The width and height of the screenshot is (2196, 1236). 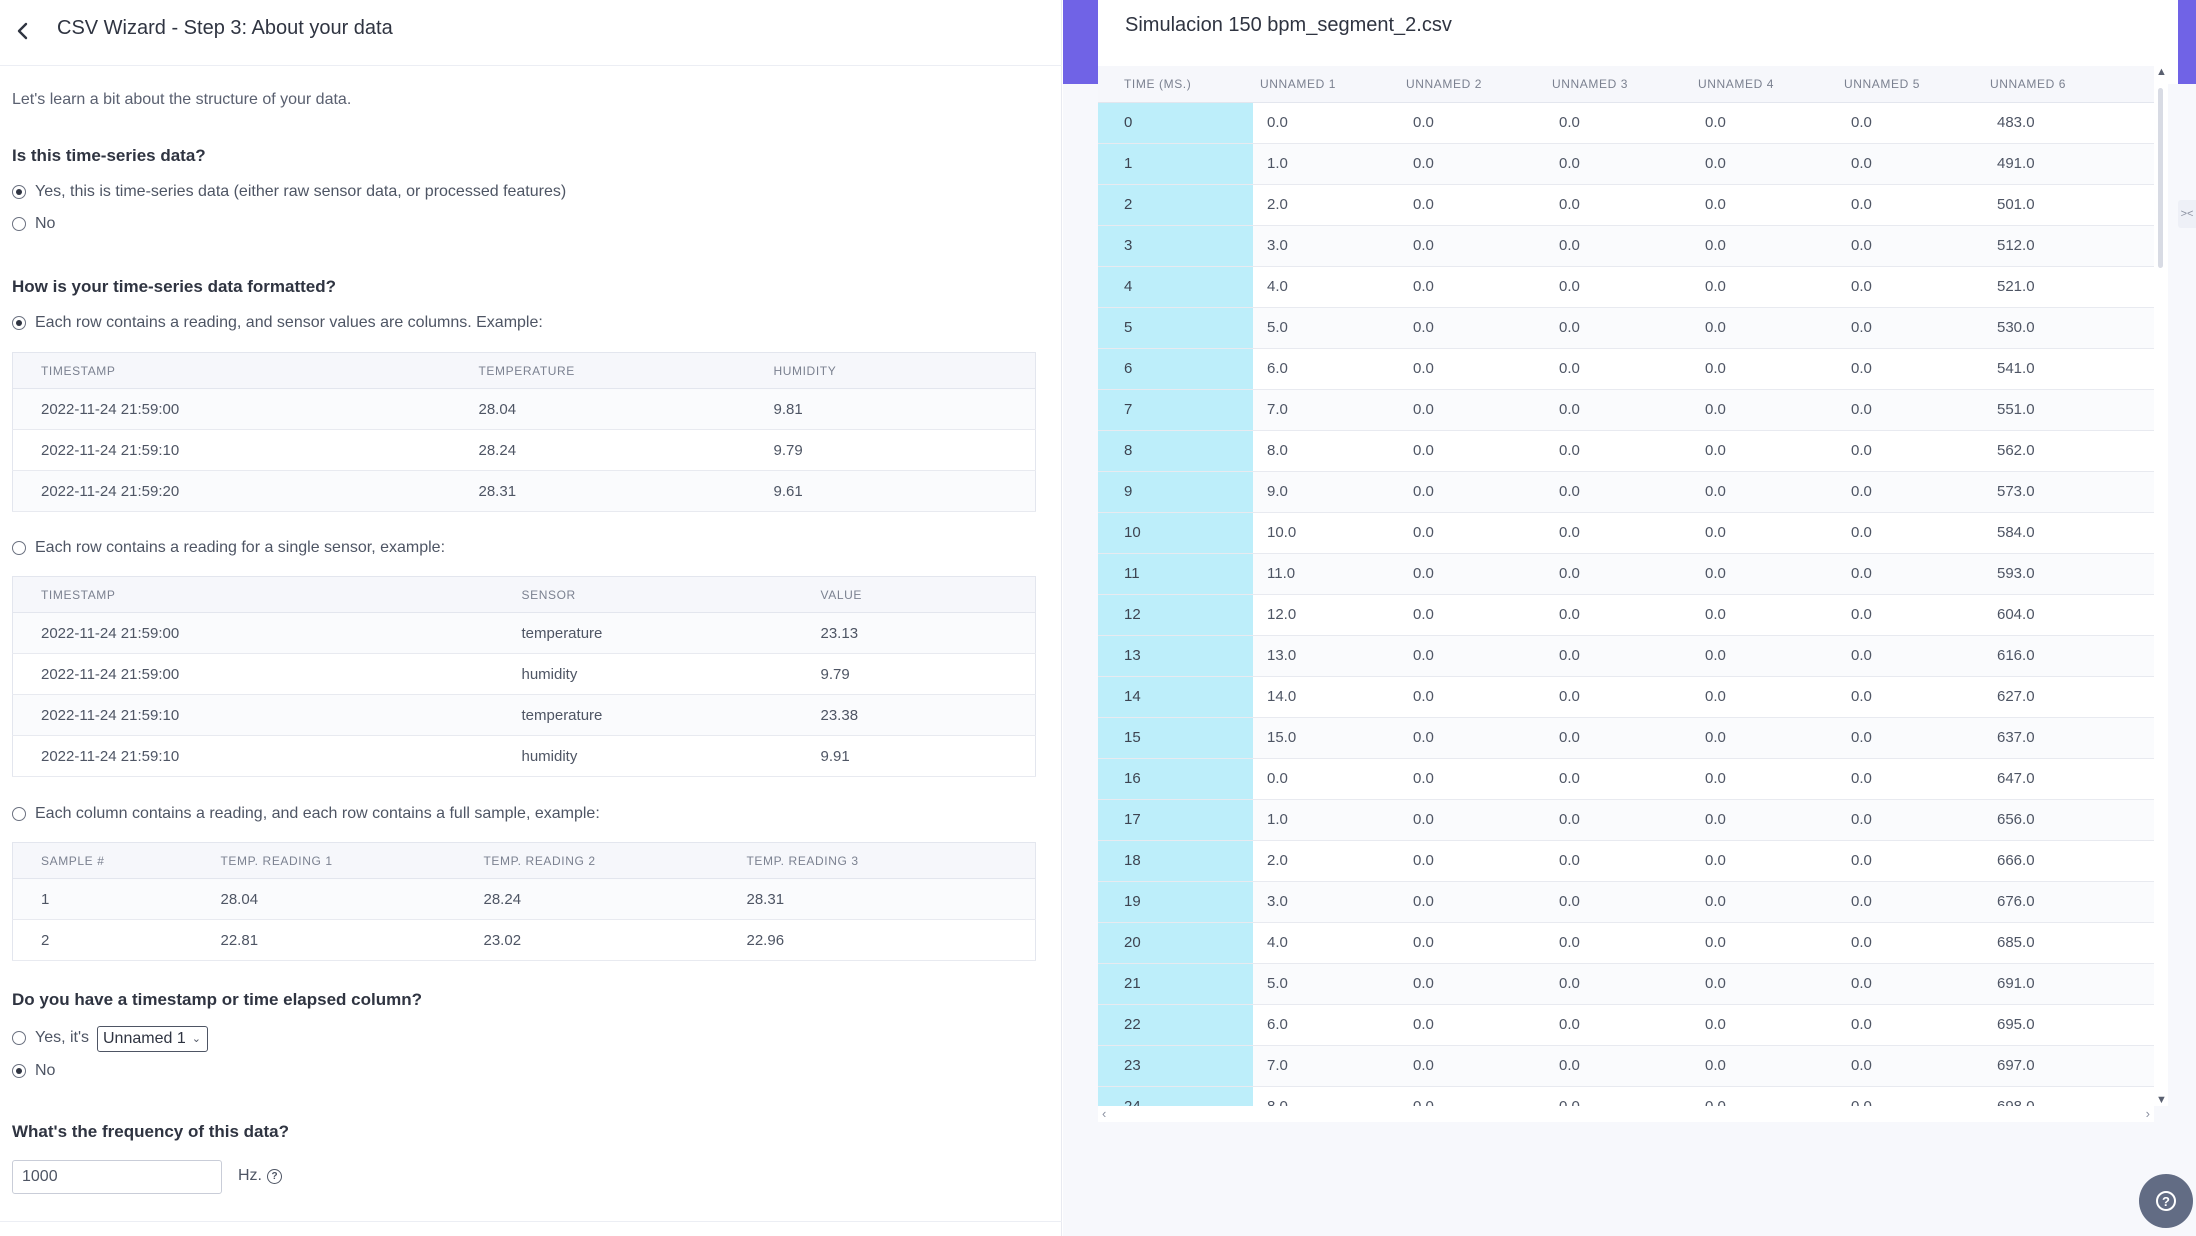 I want to click on scroll-left-icon: ‹, so click(x=1104, y=1113).